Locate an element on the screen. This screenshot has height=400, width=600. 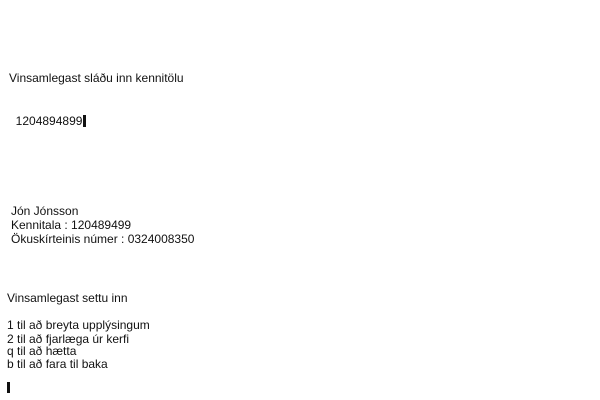
record-name: Jón Jónsson is located at coordinates (45, 211).